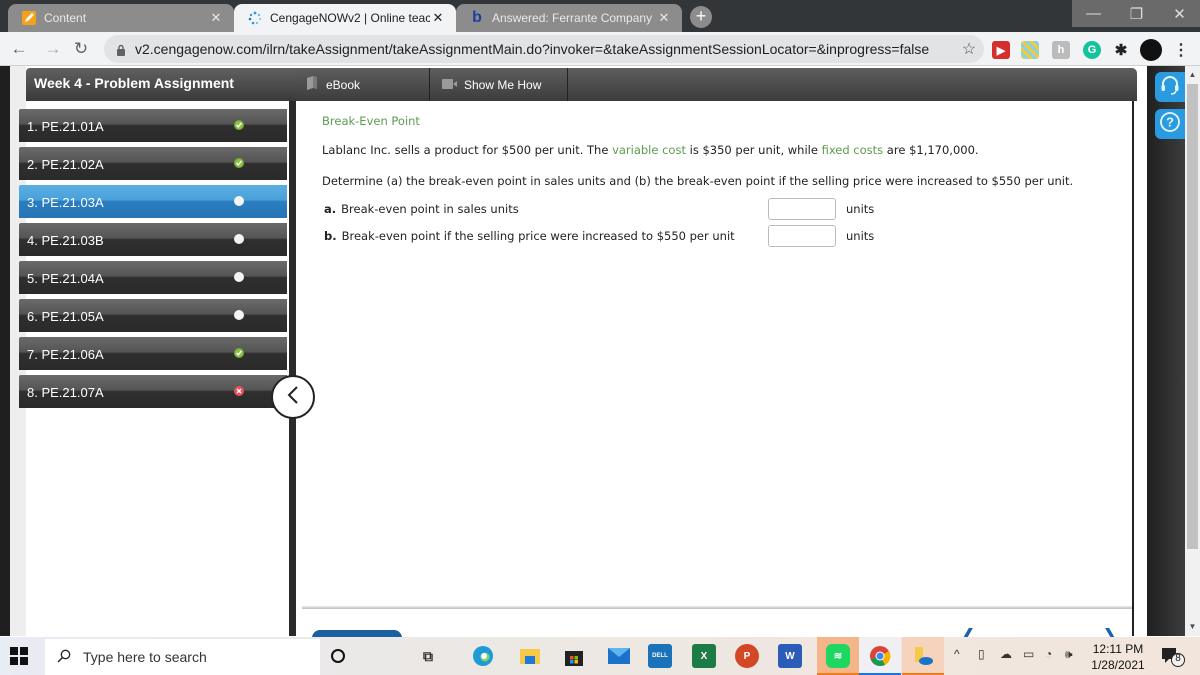  What do you see at coordinates (1006, 654) in the screenshot?
I see `onedrive-cloud-icon: ☁` at bounding box center [1006, 654].